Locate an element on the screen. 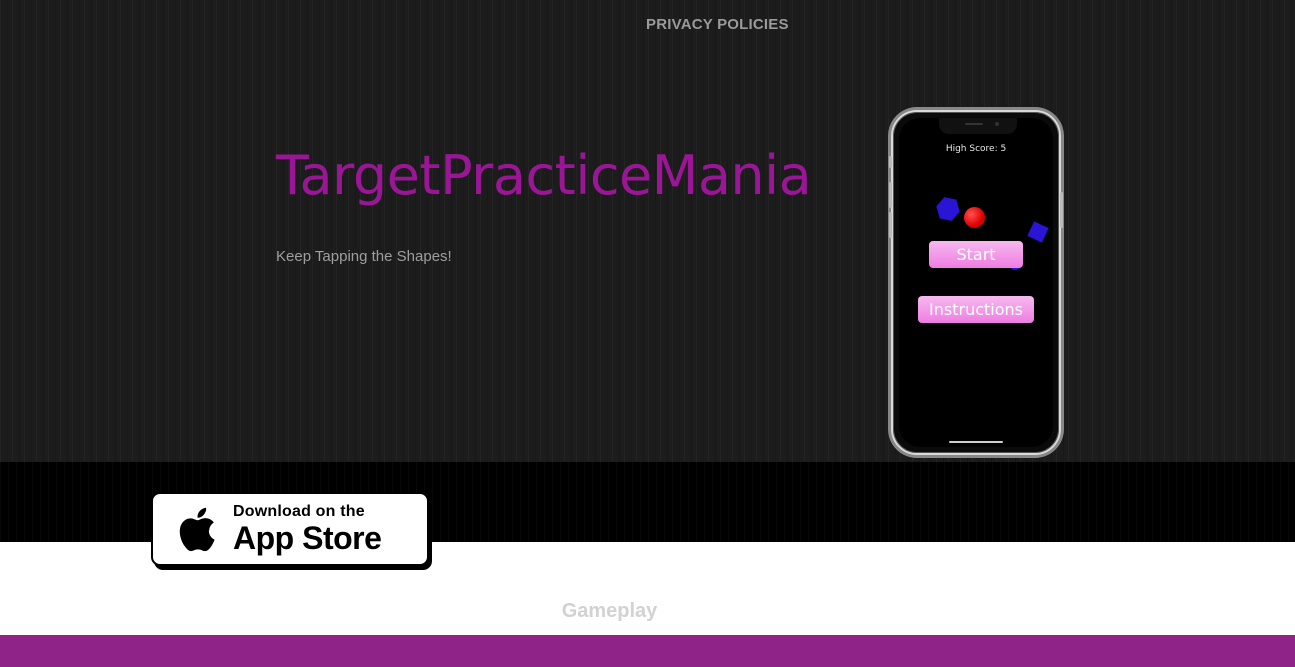  purple-band is located at coordinates (647, 651).